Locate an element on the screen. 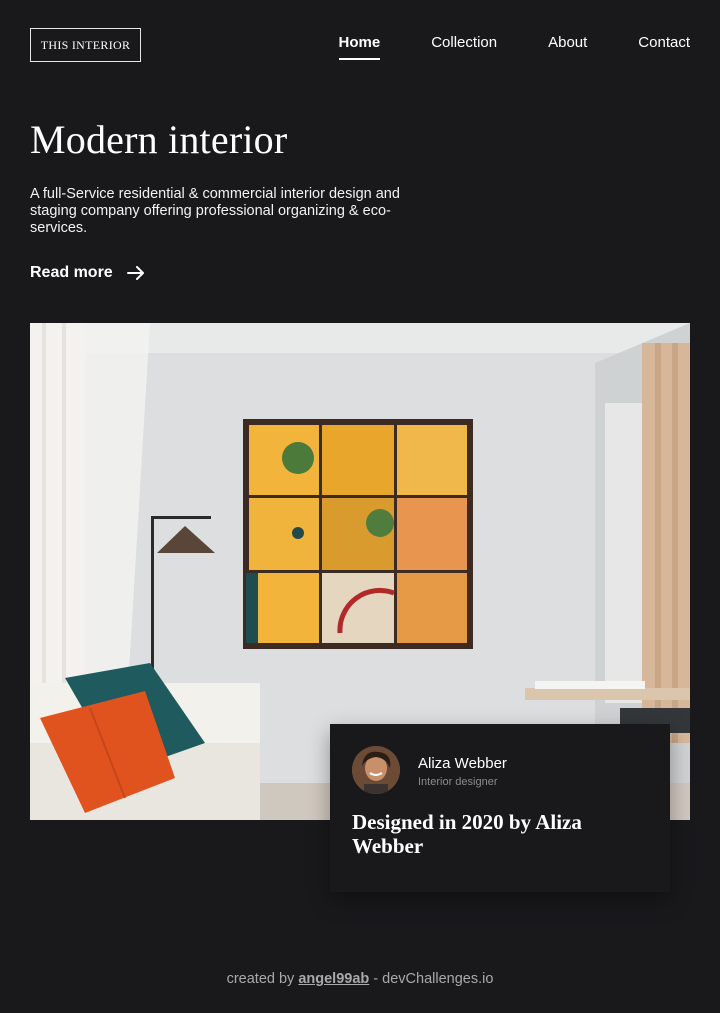 The width and height of the screenshot is (720, 1013). footer-suffix: - devChallenges.io is located at coordinates (433, 979).